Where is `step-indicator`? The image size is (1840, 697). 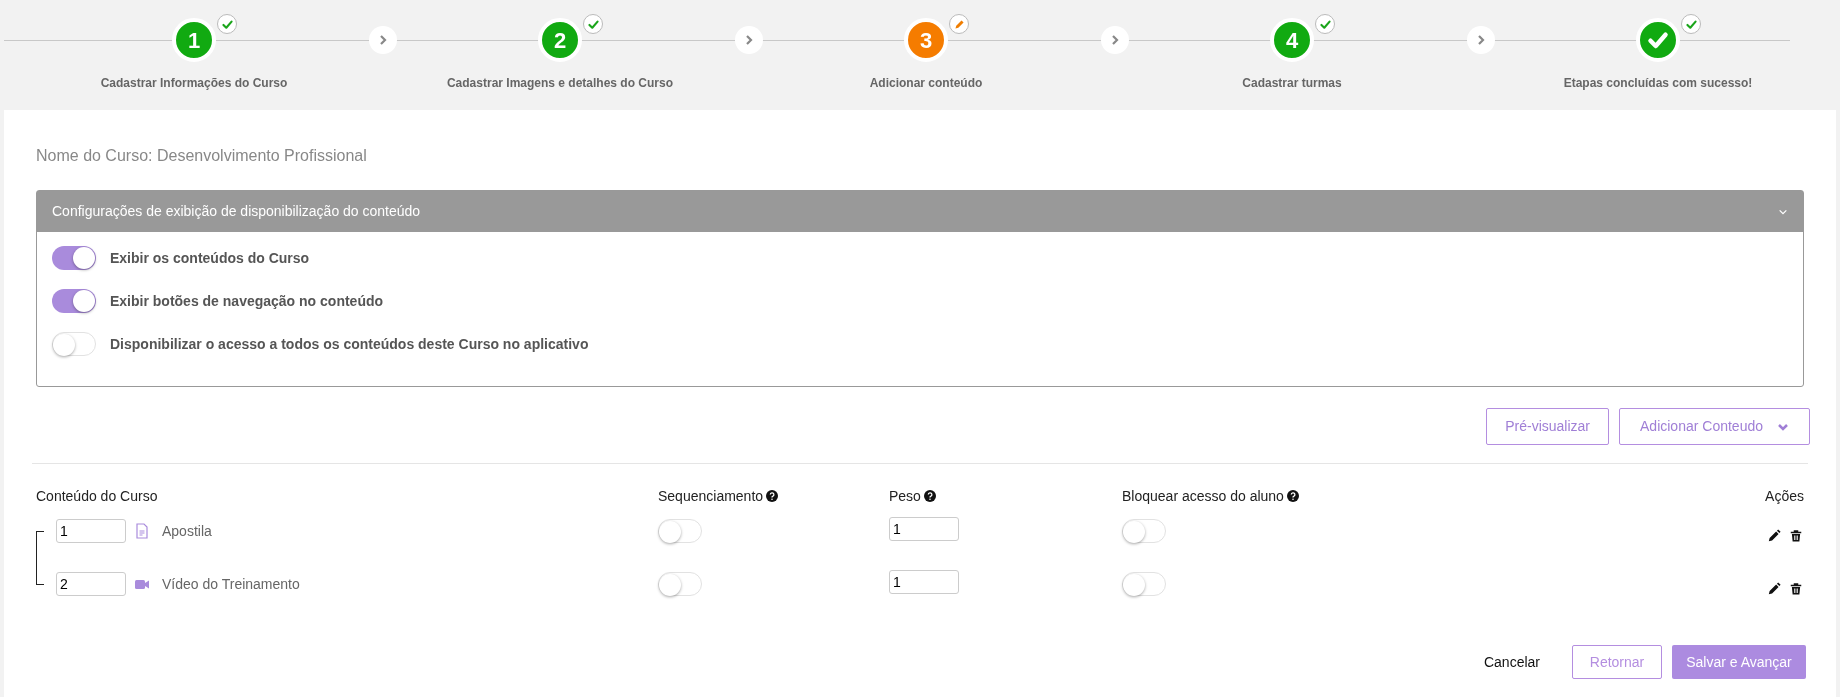 step-indicator is located at coordinates (1658, 40).